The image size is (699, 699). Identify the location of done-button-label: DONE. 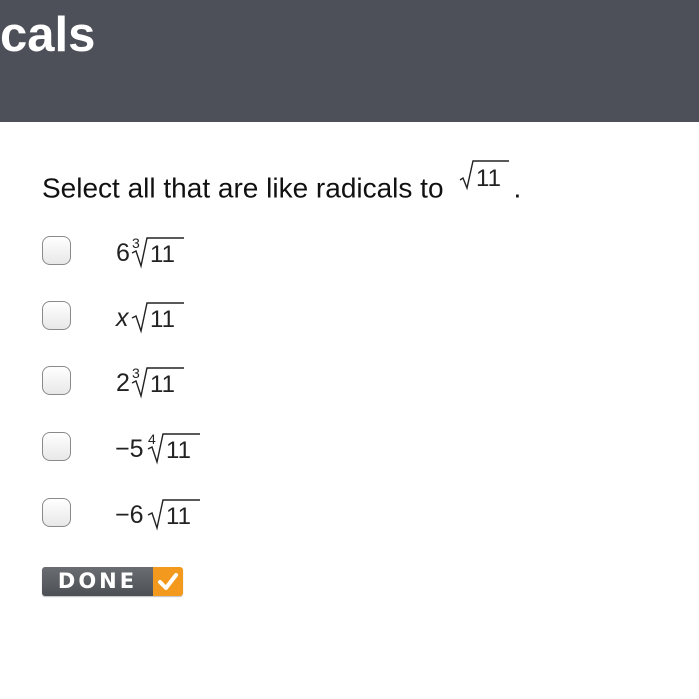
(97, 581).